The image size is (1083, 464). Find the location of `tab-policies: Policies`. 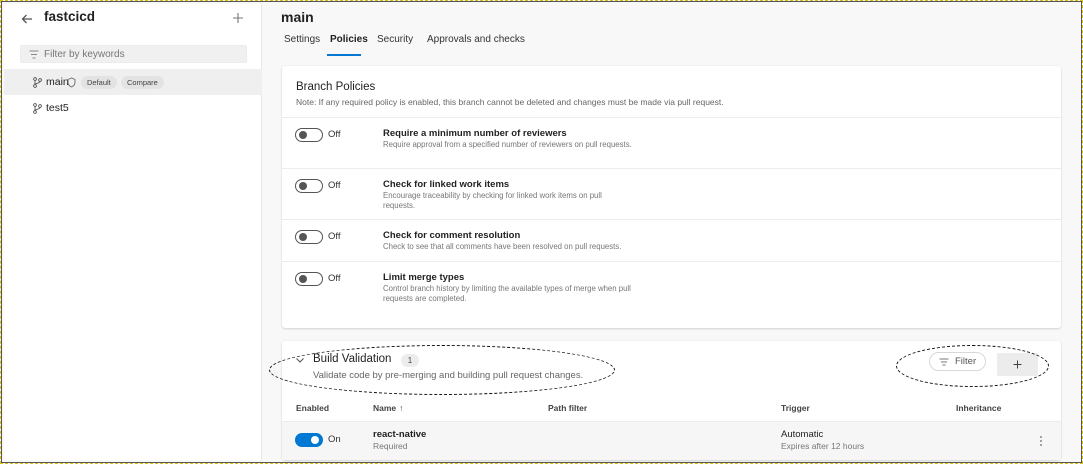

tab-policies: Policies is located at coordinates (349, 39).